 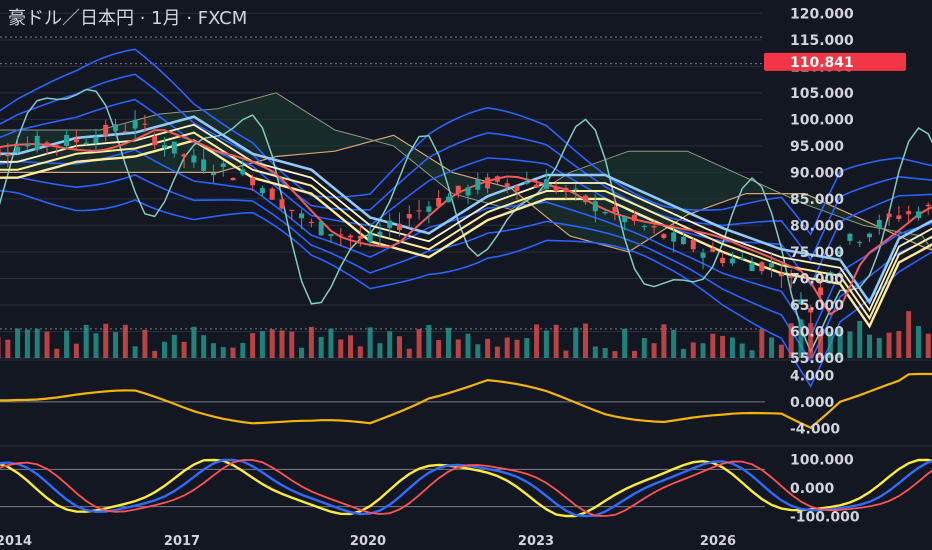 What do you see at coordinates (16, 541) in the screenshot?
I see `x-tick-label: 2014` at bounding box center [16, 541].